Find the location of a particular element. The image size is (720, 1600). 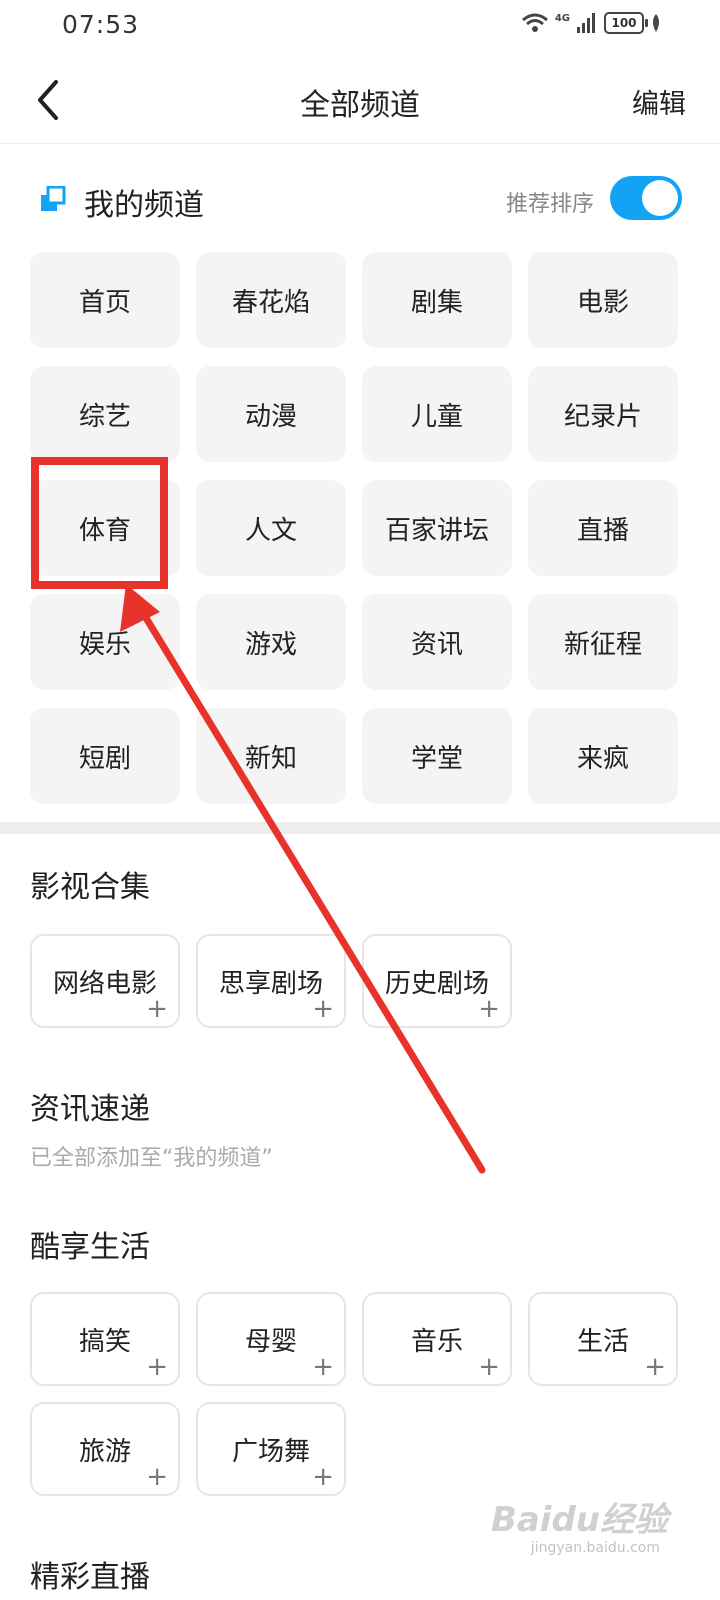

film-collection-grid: 网络电影 + 思享剧场 + 历史剧场 + is located at coordinates (354, 981).